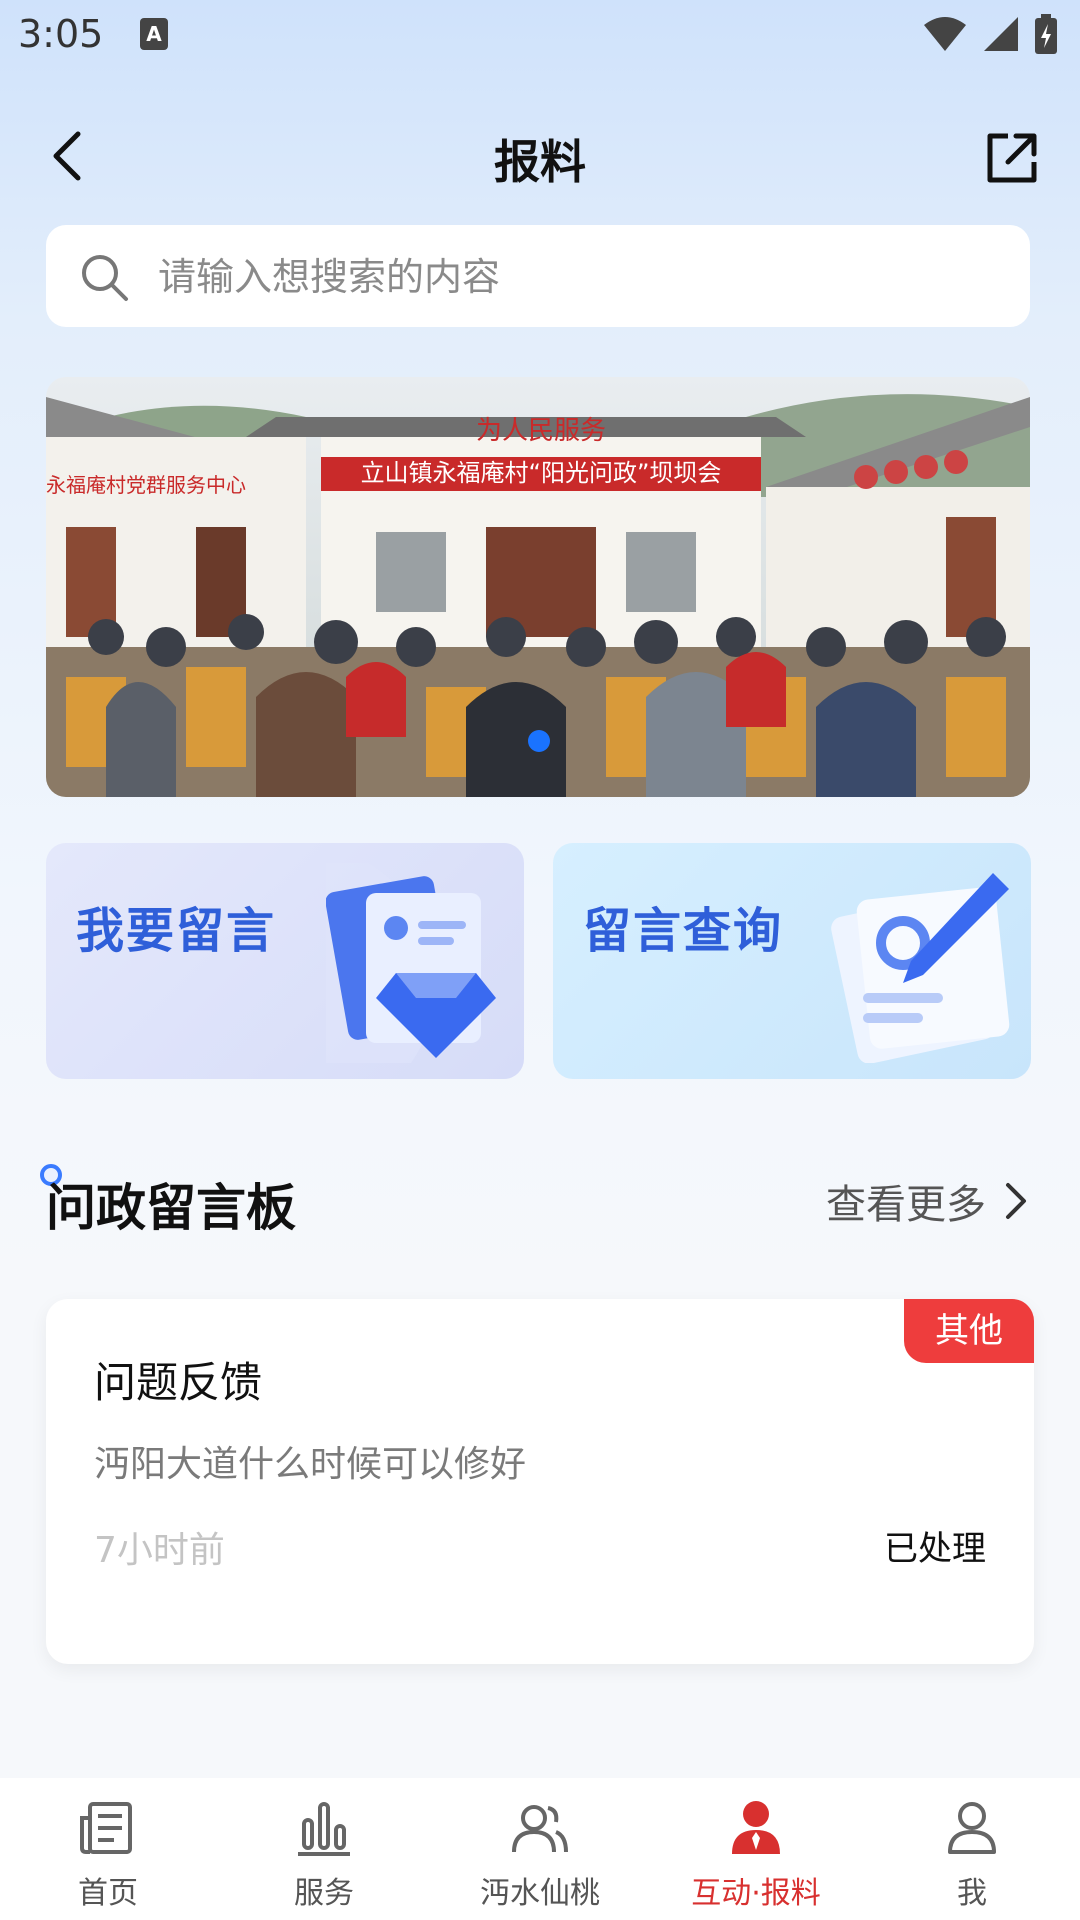 Image resolution: width=1080 pixels, height=1920 pixels. Describe the element at coordinates (756, 1827) in the screenshot. I see `person-tie-icon` at that location.